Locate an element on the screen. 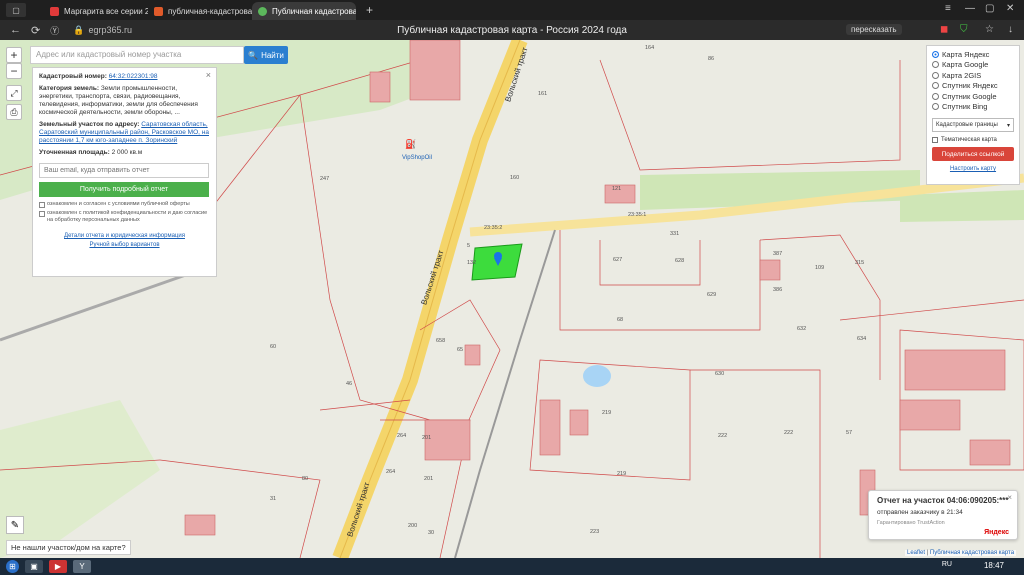 The image size is (1024, 575). tab-2-favicon is located at coordinates (158, 11).